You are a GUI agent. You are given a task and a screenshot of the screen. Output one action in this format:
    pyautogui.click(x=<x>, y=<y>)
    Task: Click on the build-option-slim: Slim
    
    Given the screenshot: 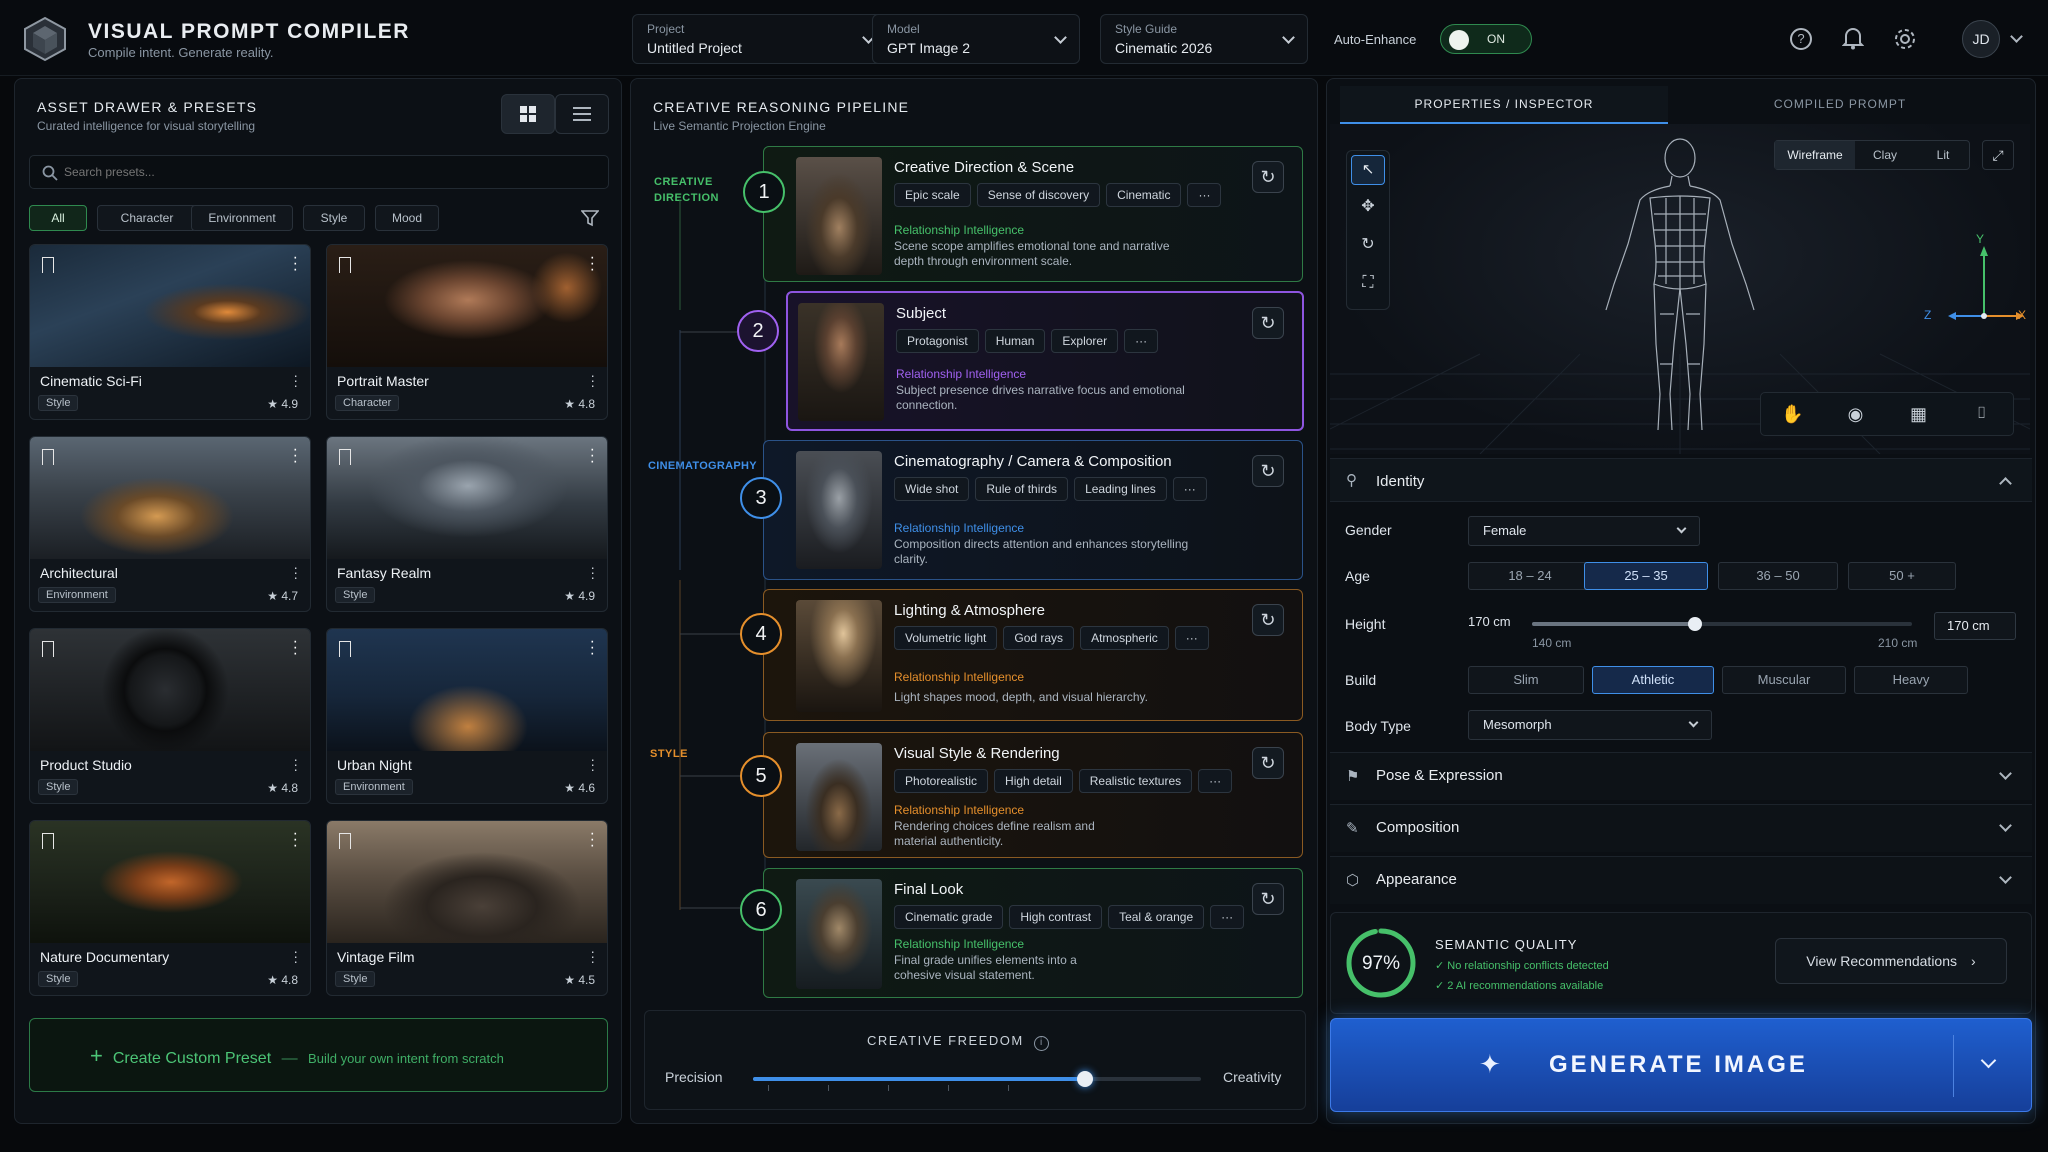 What is the action you would take?
    pyautogui.click(x=1526, y=680)
    